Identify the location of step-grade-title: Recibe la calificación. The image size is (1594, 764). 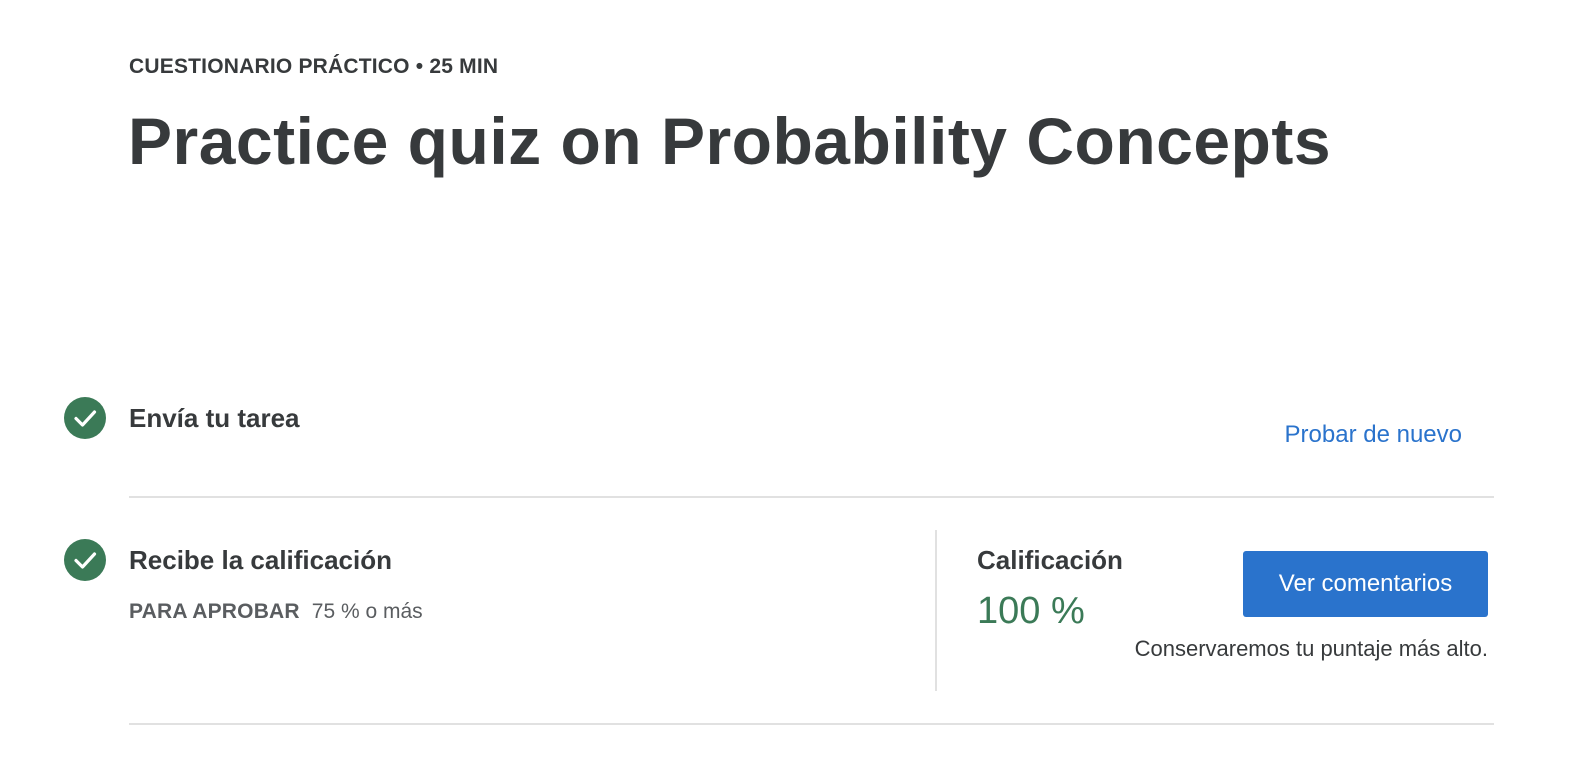
(261, 560).